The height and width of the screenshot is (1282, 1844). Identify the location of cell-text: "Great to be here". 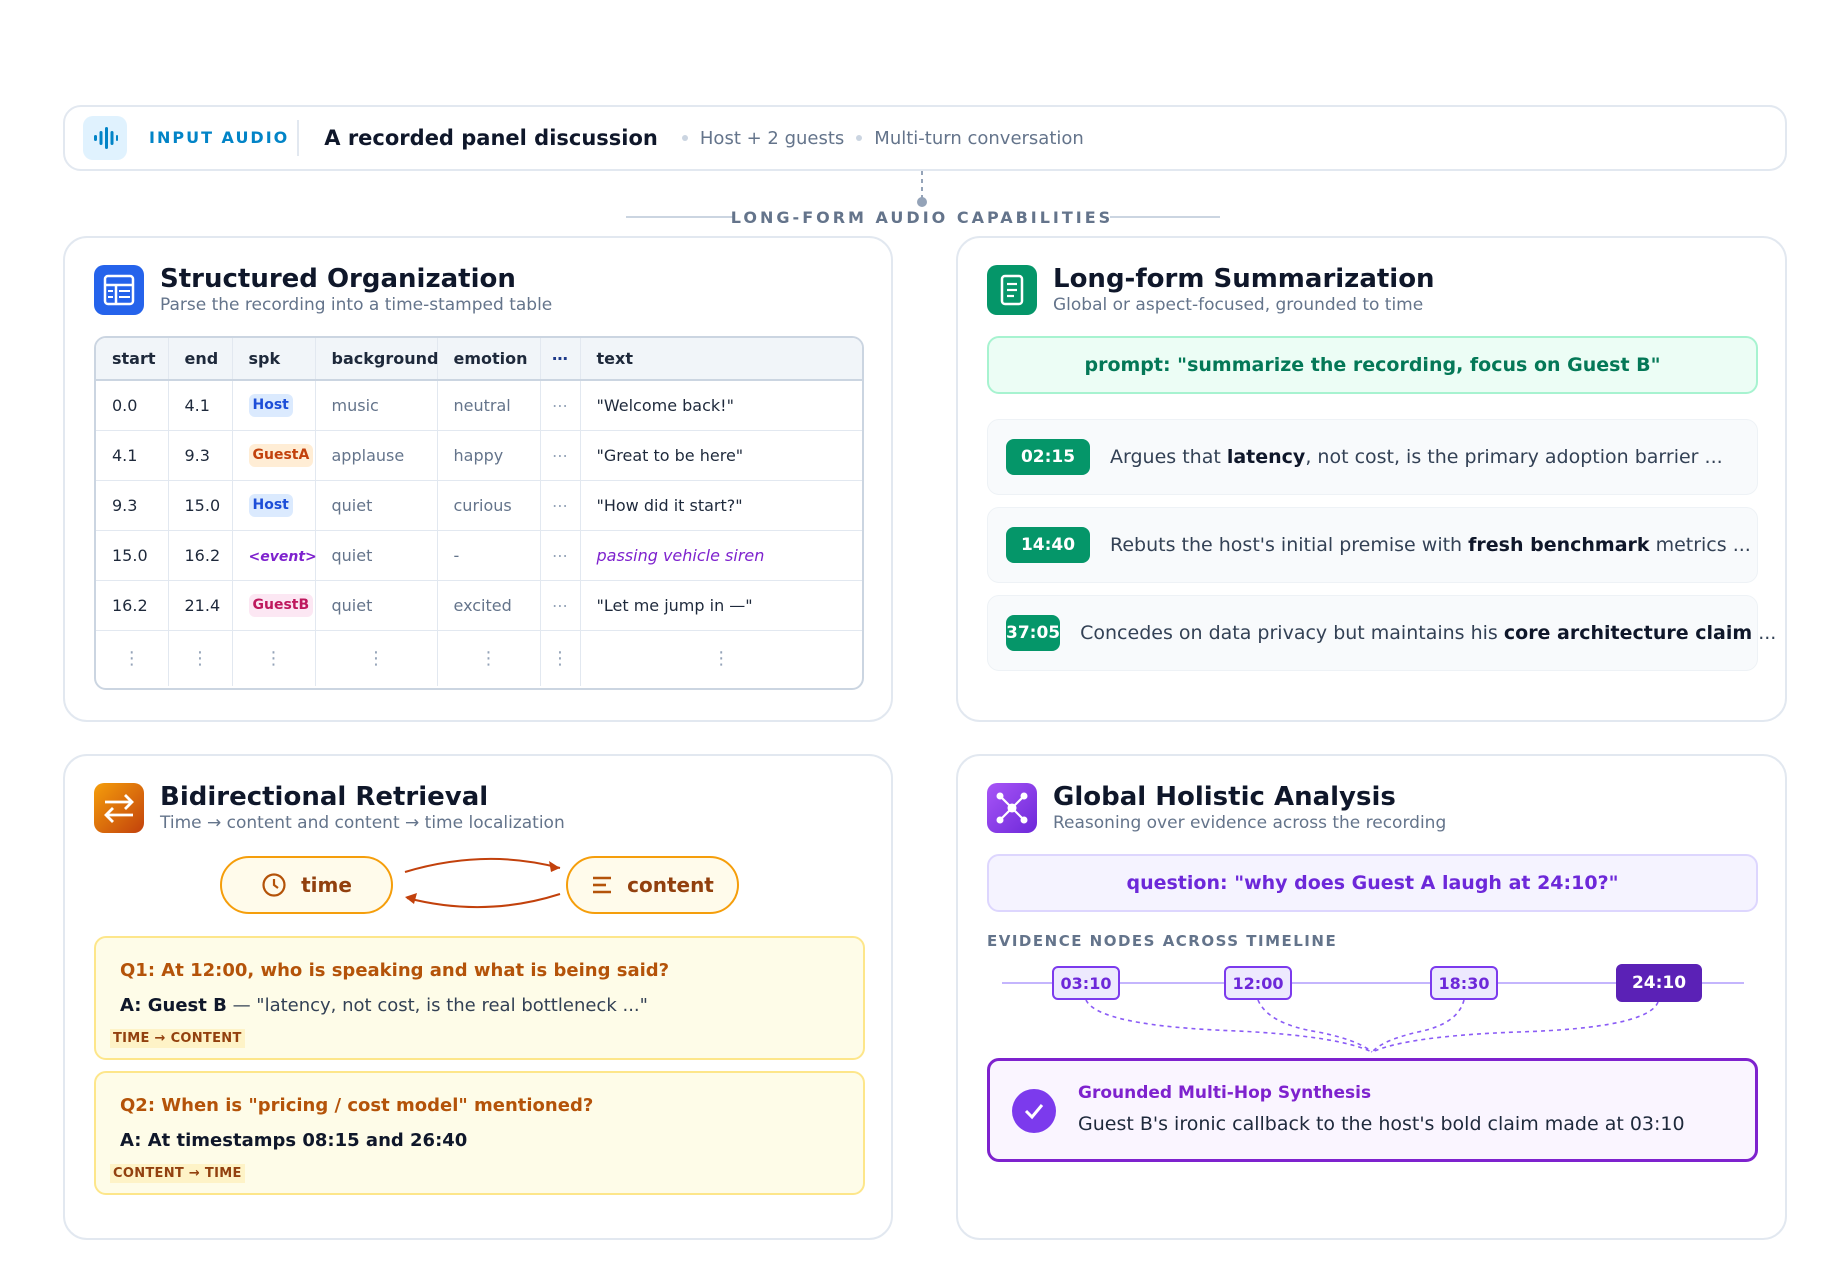
(721, 455).